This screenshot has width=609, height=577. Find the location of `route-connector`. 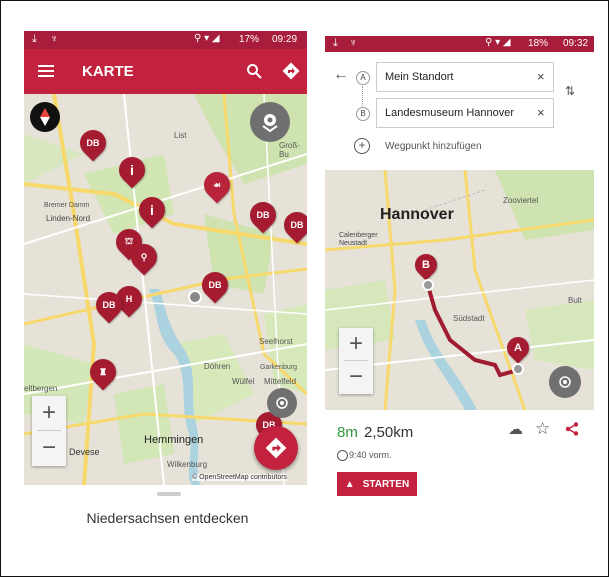

route-connector is located at coordinates (363, 96).